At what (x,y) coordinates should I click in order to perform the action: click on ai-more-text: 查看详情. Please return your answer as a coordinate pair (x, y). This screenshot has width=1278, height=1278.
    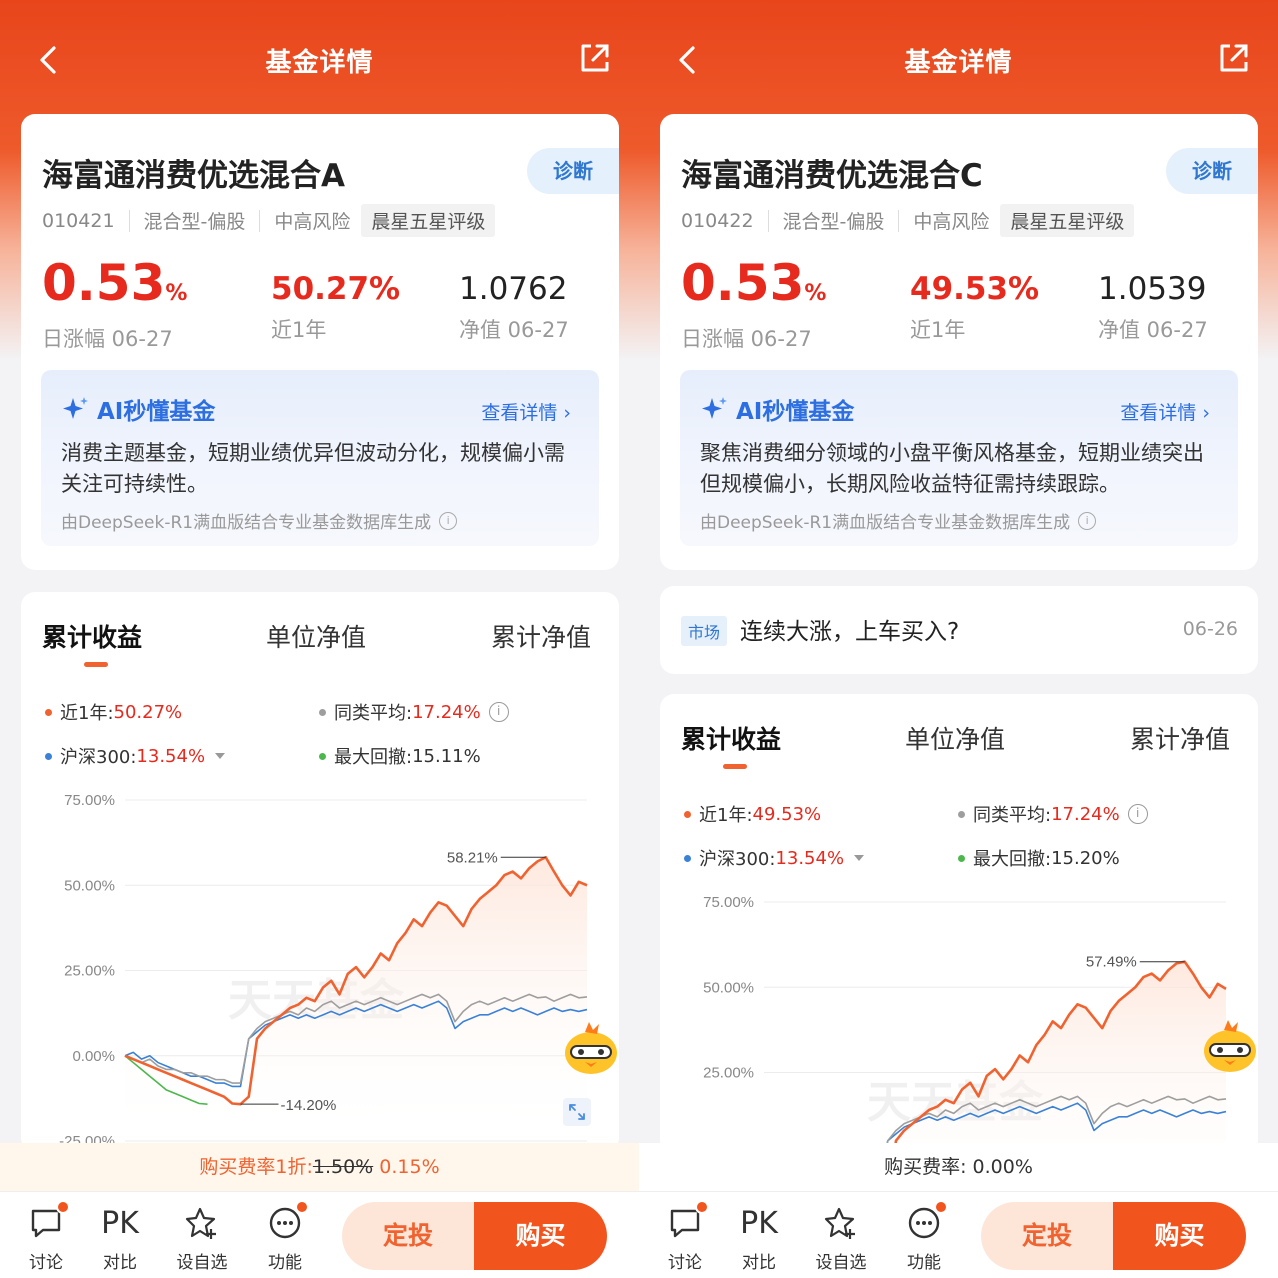
    Looking at the image, I should click on (1158, 413).